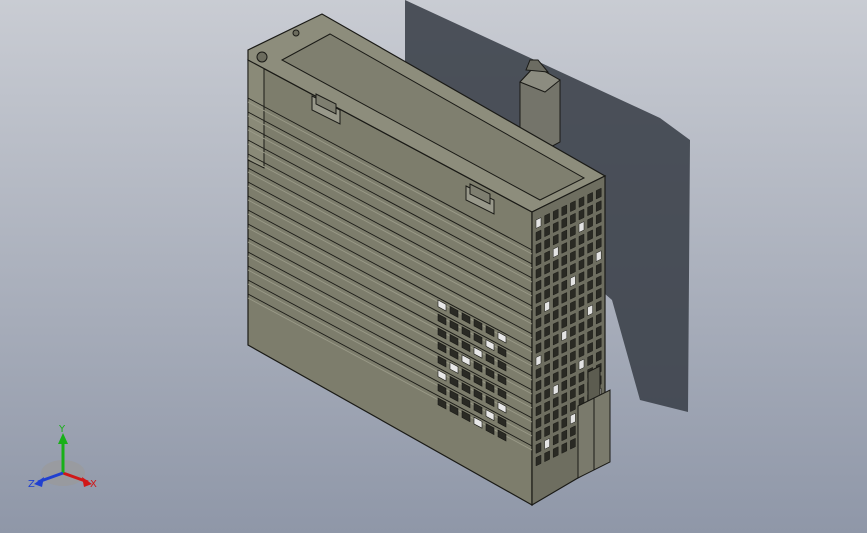 This screenshot has height=533, width=867. What do you see at coordinates (62, 429) in the screenshot?
I see `triad-y-label: Y` at bounding box center [62, 429].